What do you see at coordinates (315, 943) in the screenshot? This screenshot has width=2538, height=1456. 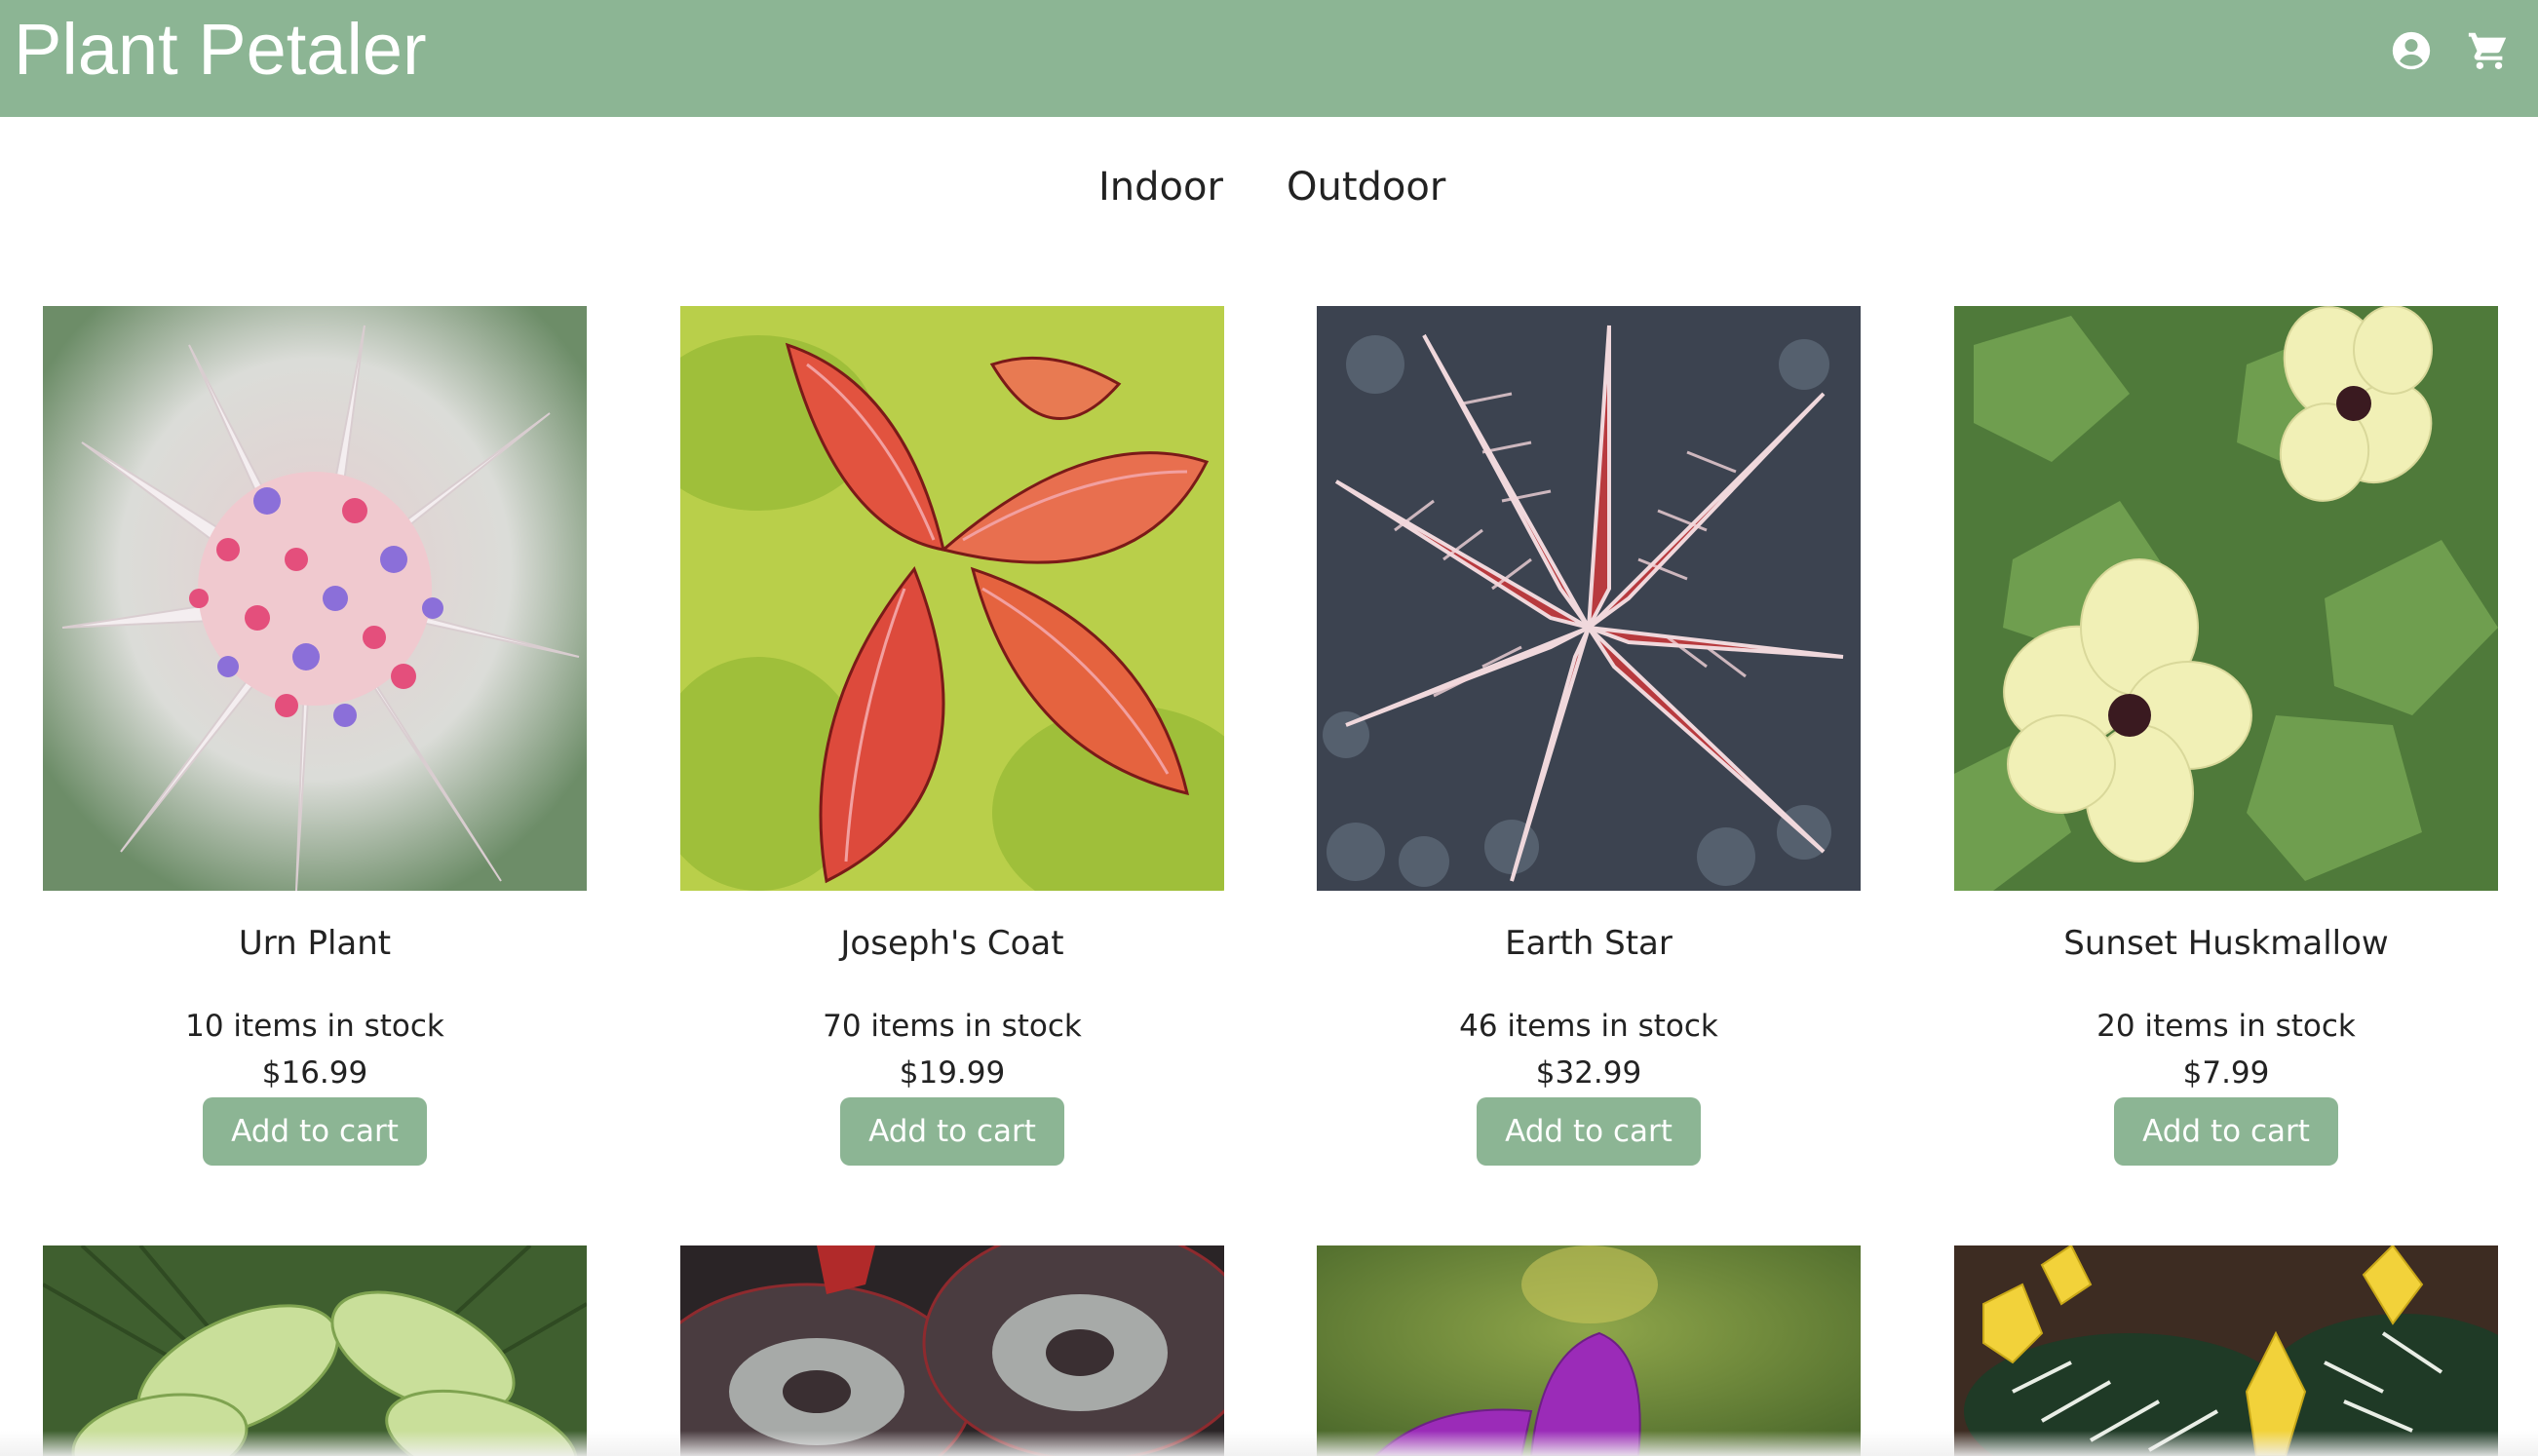 I see `product-name: Urn Plant` at bounding box center [315, 943].